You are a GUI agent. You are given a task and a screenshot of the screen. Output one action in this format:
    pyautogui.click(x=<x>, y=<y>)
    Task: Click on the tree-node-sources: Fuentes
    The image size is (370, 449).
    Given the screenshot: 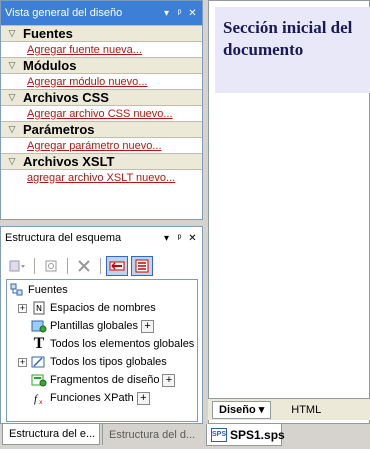 What is the action you would take?
    pyautogui.click(x=38, y=290)
    